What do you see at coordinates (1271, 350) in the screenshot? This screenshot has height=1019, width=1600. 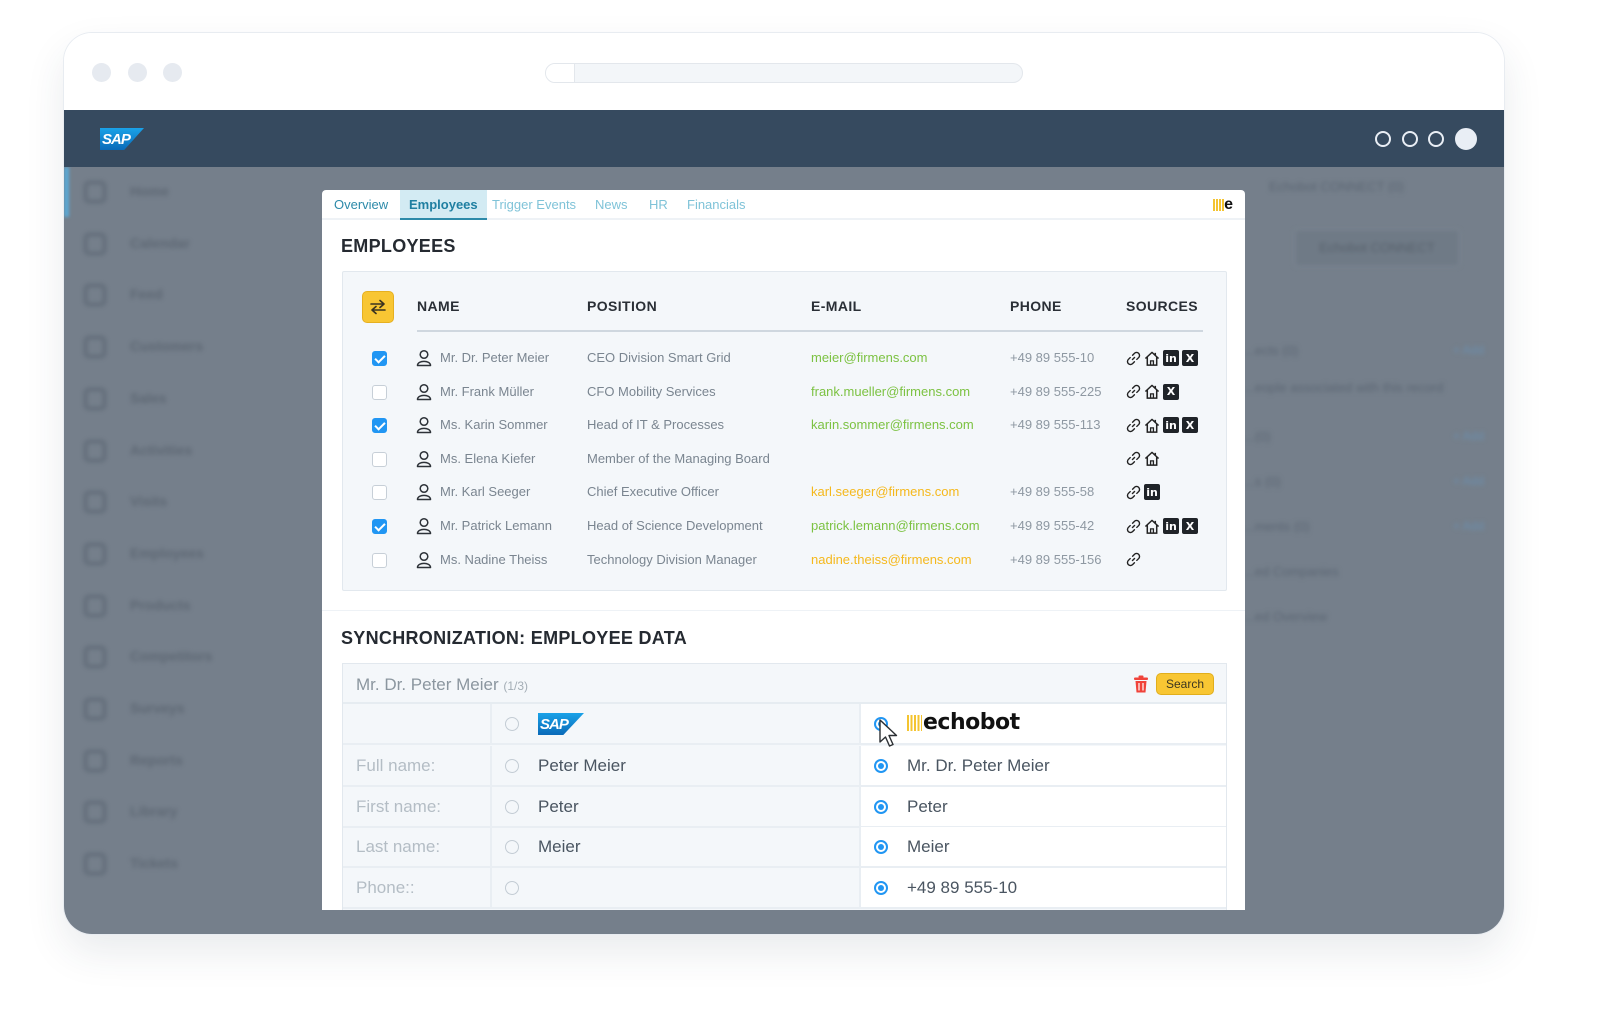 I see `bg-line: ...ects (0)` at bounding box center [1271, 350].